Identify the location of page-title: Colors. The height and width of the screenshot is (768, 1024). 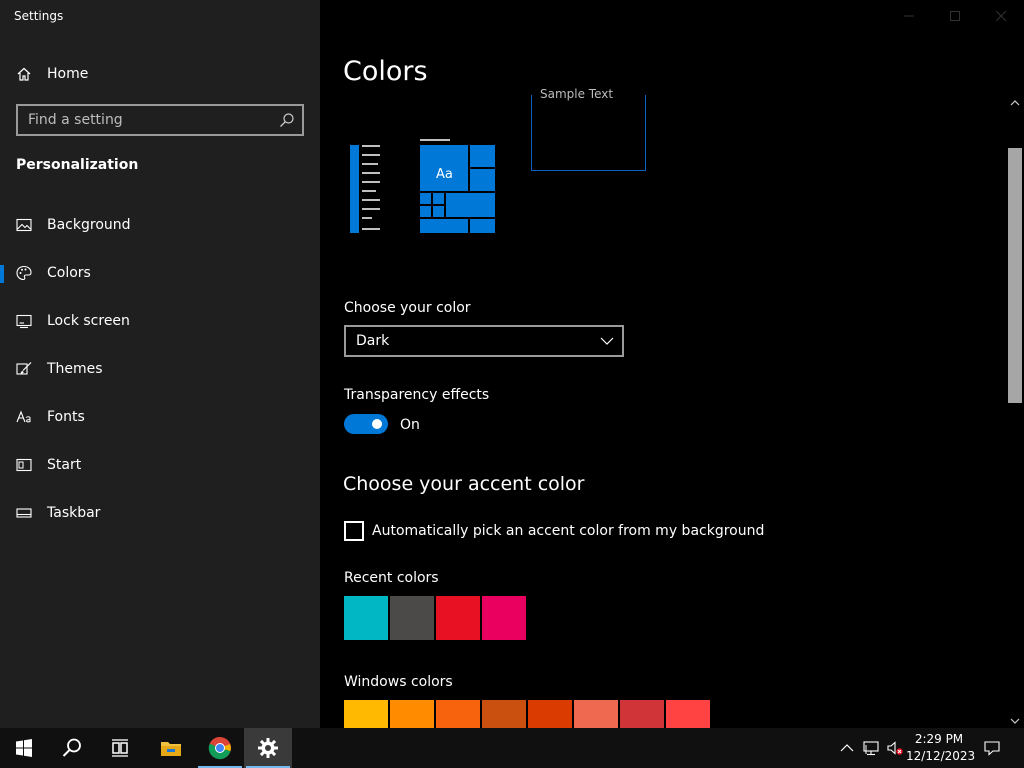
(385, 71).